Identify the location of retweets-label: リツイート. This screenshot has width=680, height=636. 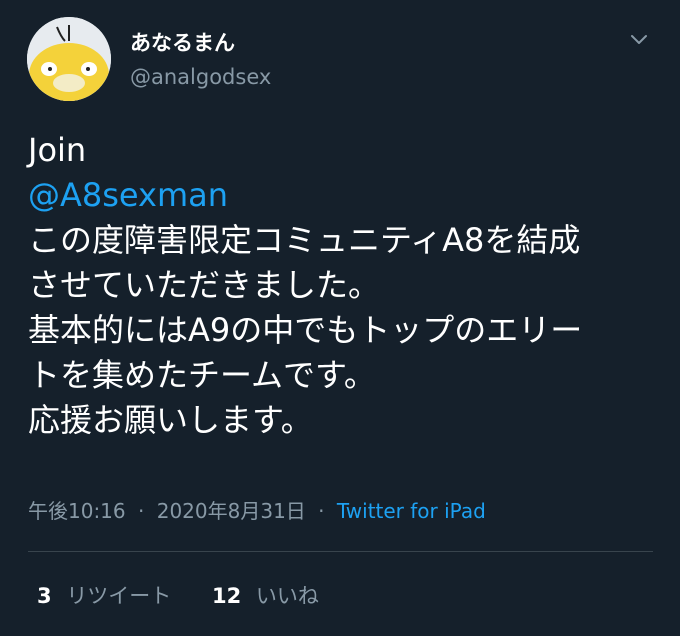
(119, 596).